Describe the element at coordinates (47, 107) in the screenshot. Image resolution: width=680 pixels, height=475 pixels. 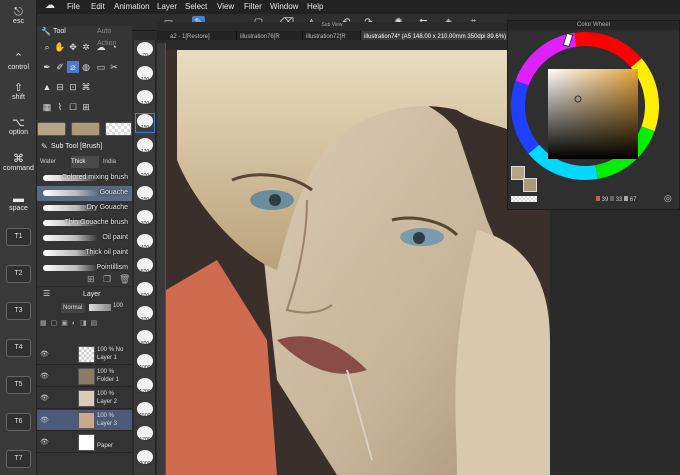
I see `frame-tool-icon: ▦` at that location.